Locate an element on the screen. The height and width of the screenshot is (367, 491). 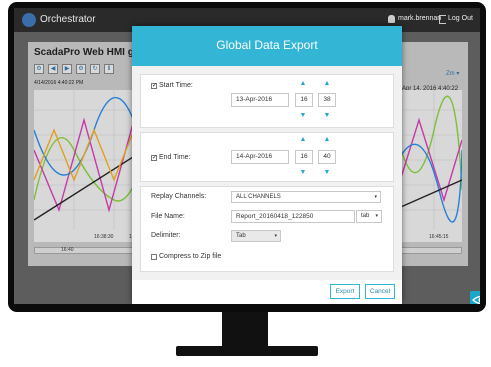
file-extension-value: tab is located at coordinates (365, 216).